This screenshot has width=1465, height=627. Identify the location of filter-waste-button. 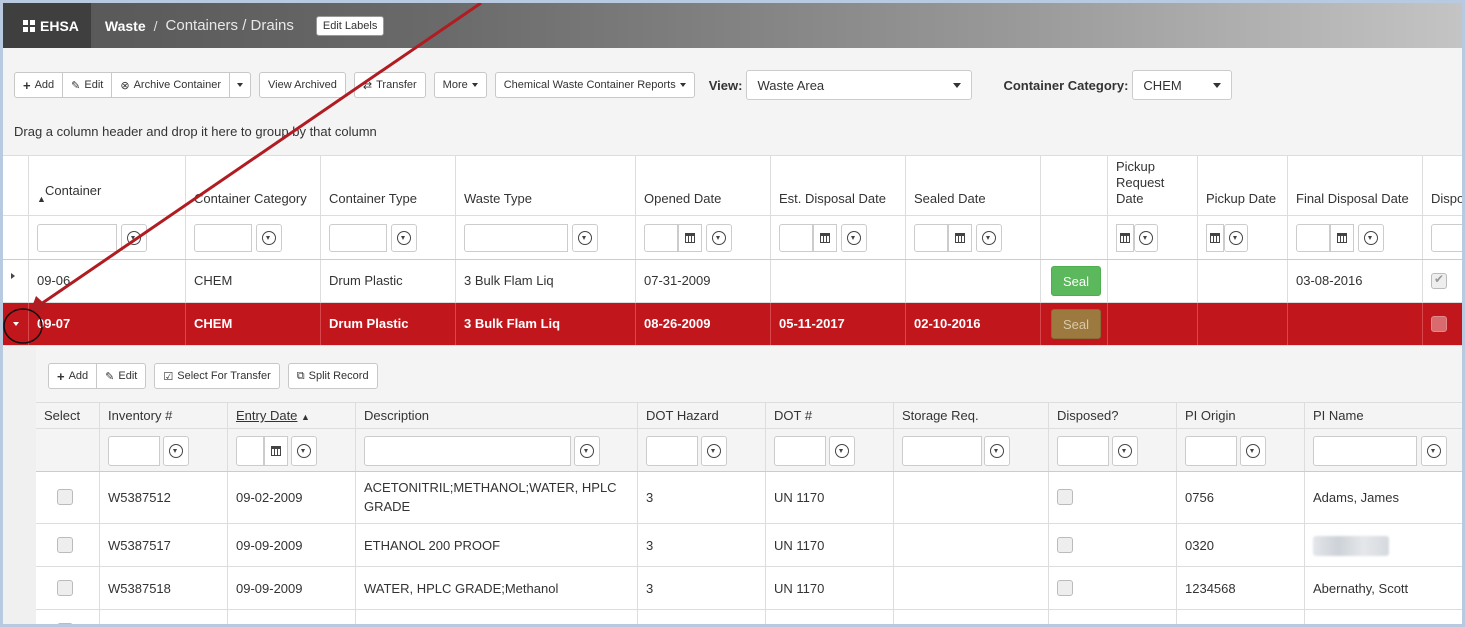
(585, 238).